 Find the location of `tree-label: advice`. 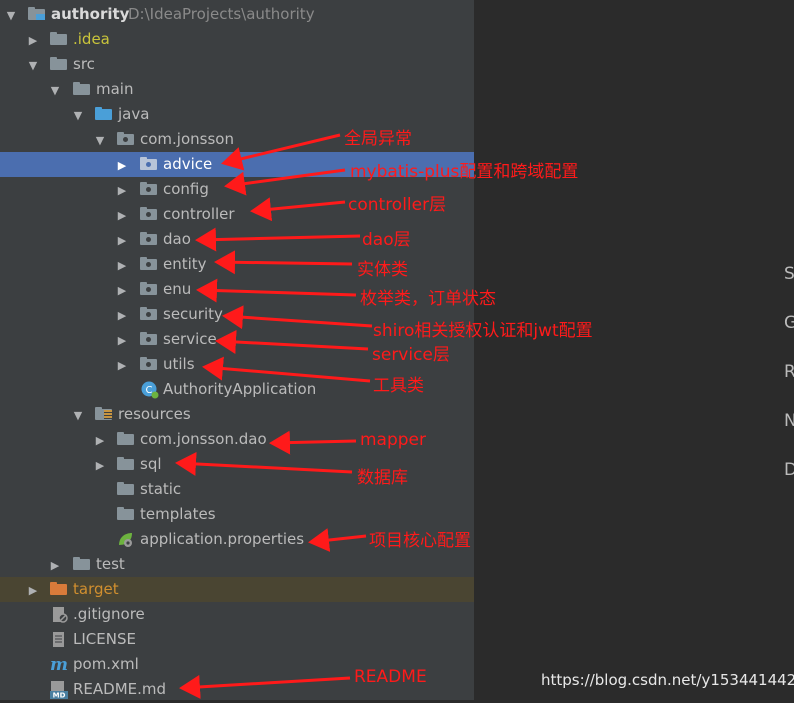

tree-label: advice is located at coordinates (188, 164).